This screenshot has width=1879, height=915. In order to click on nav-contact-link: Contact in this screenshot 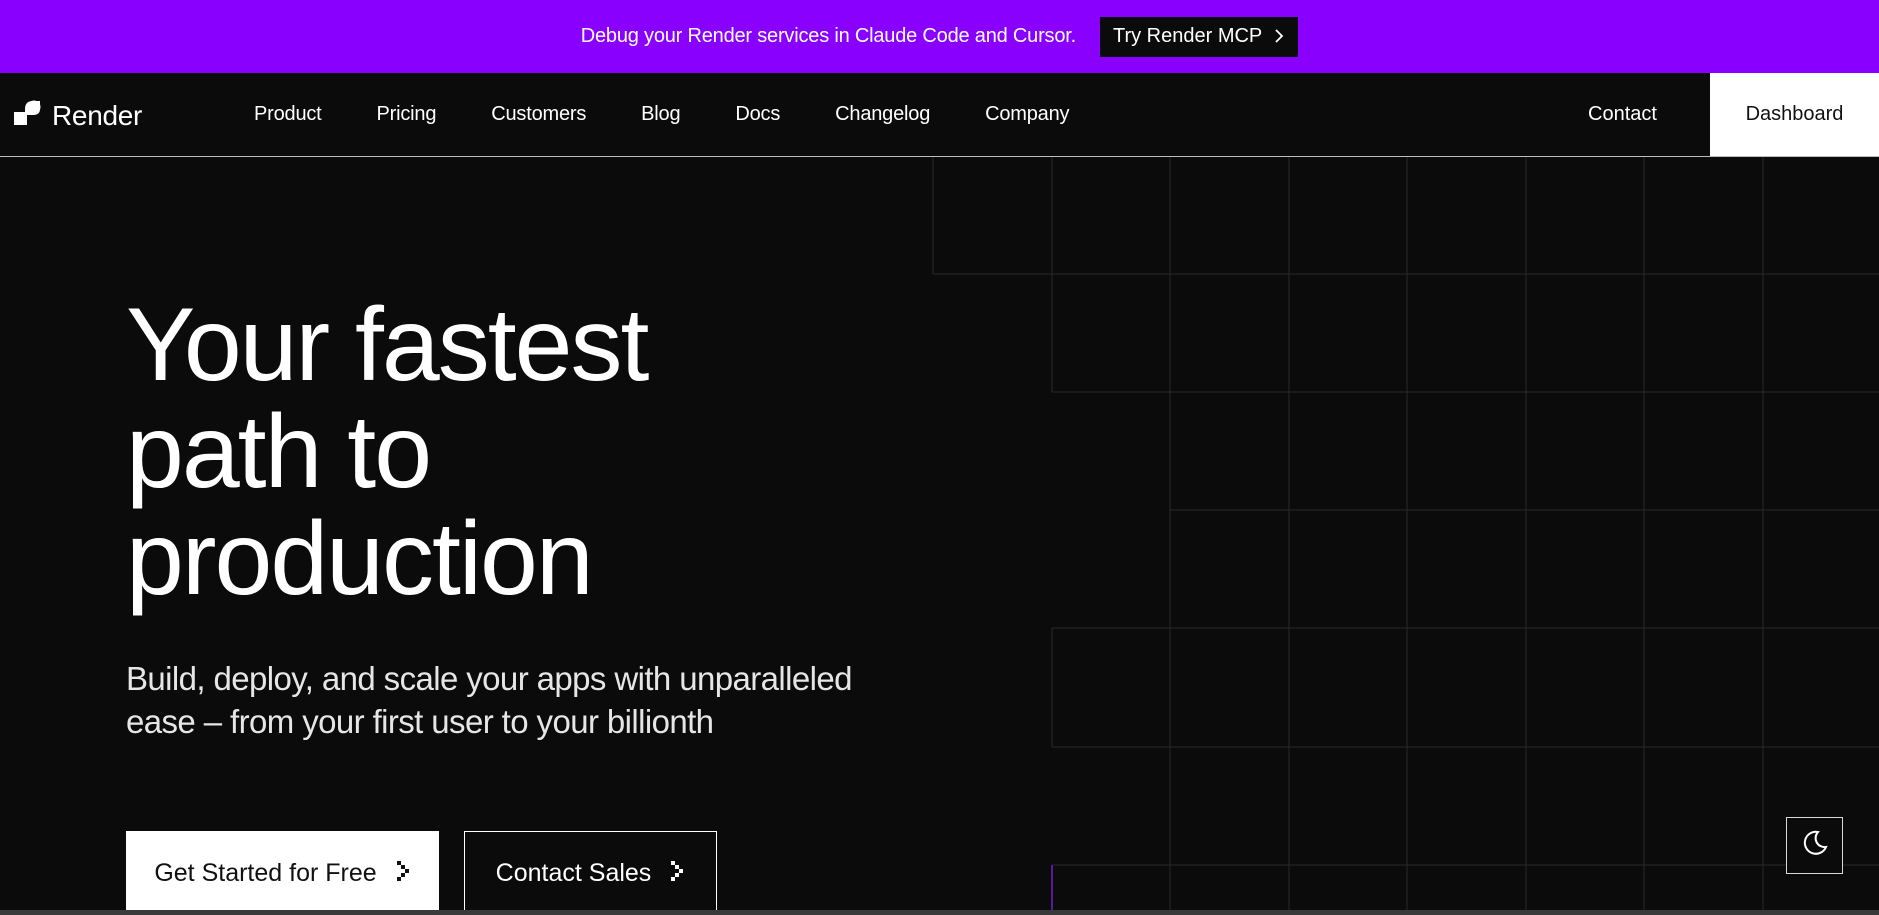, I will do `click(1622, 114)`.